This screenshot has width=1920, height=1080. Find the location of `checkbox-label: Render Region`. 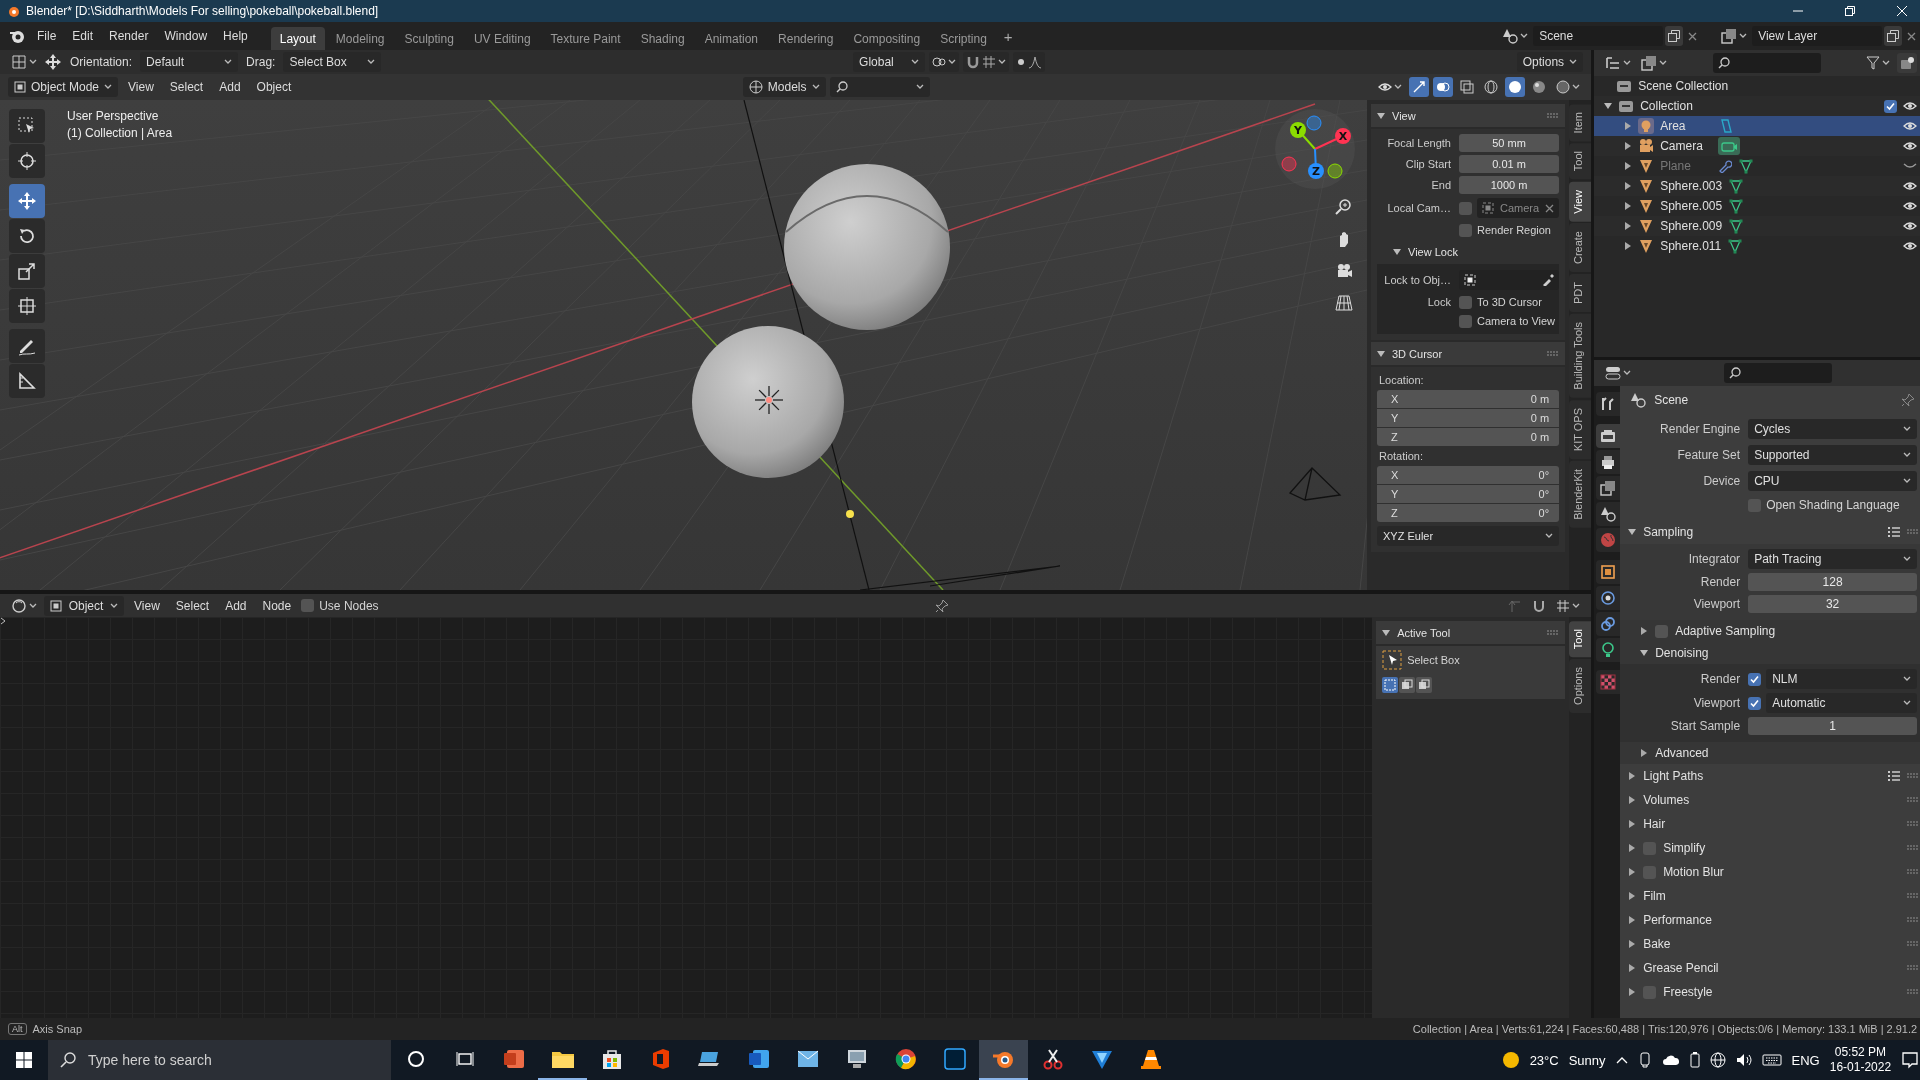

checkbox-label: Render Region is located at coordinates (1514, 230).